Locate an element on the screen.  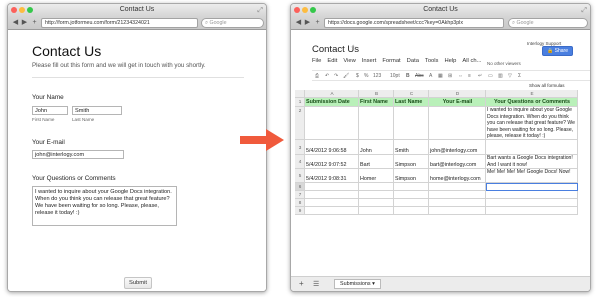
table-cell: Smith is located at coordinates (411, 147).